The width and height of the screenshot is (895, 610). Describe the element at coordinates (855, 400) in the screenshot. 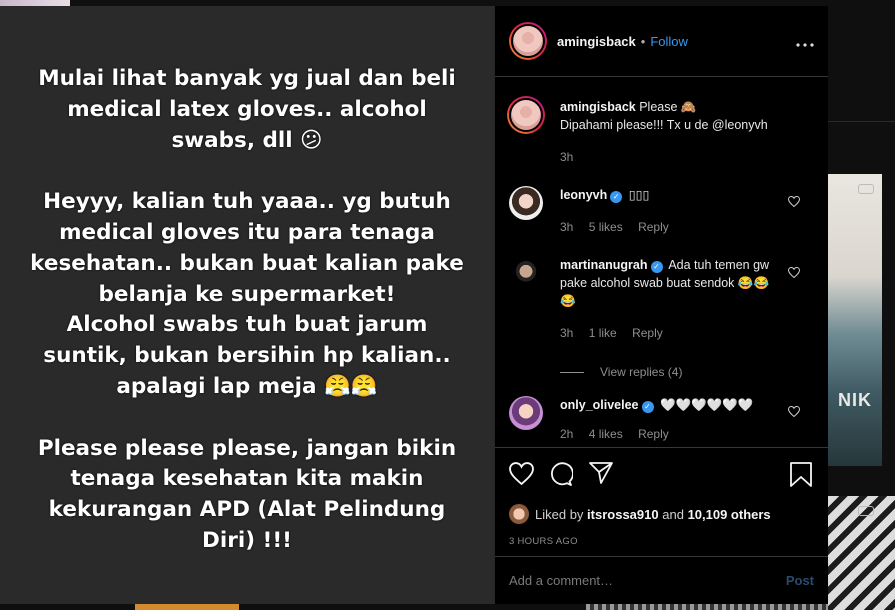

I see `feed-thumbnail-text: NIK` at that location.